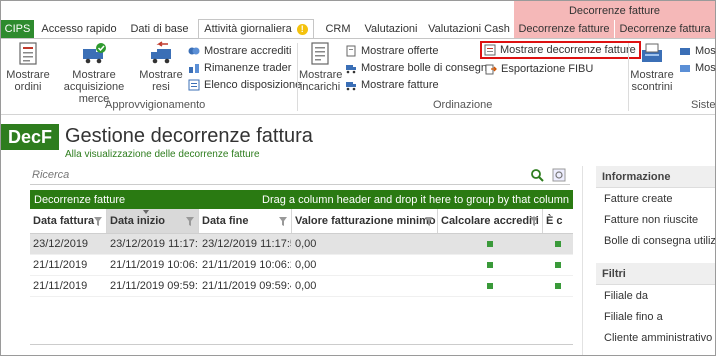  I want to click on sistema-button-1: Most, so click(697, 50).